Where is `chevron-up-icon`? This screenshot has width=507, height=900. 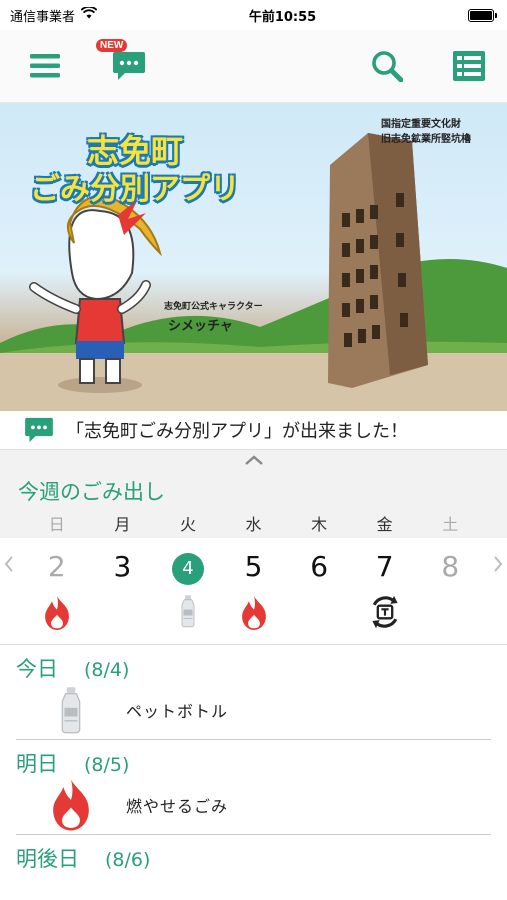 chevron-up-icon is located at coordinates (253, 460).